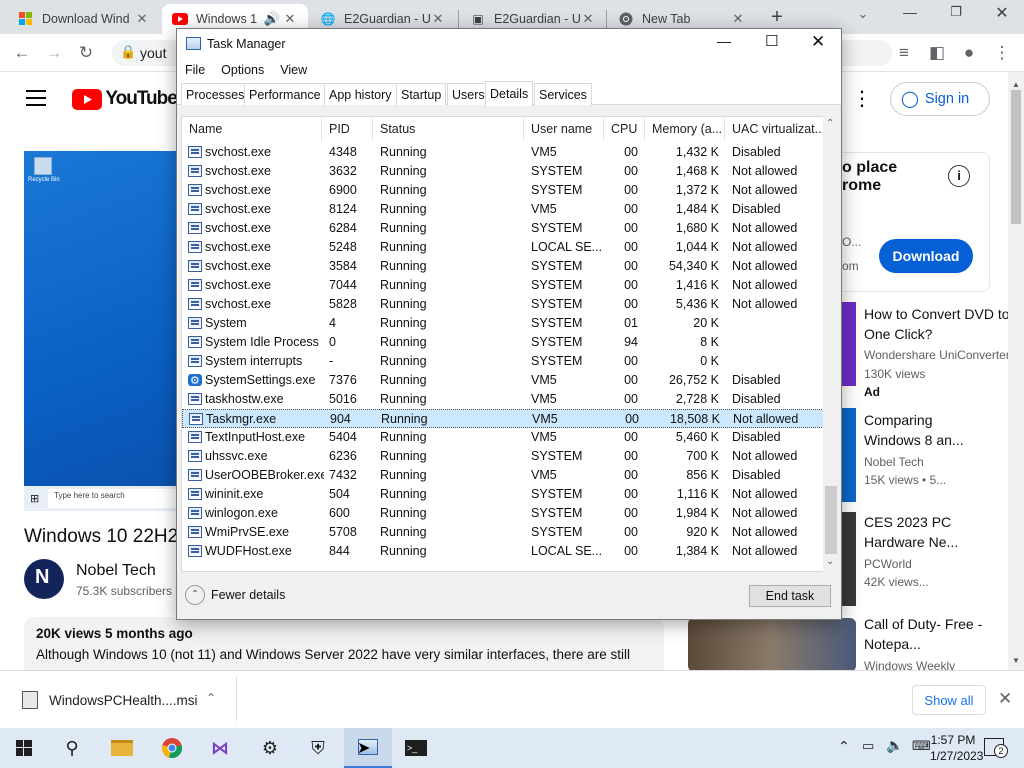  What do you see at coordinates (22, 53) in the screenshot?
I see `back-icon: ←` at bounding box center [22, 53].